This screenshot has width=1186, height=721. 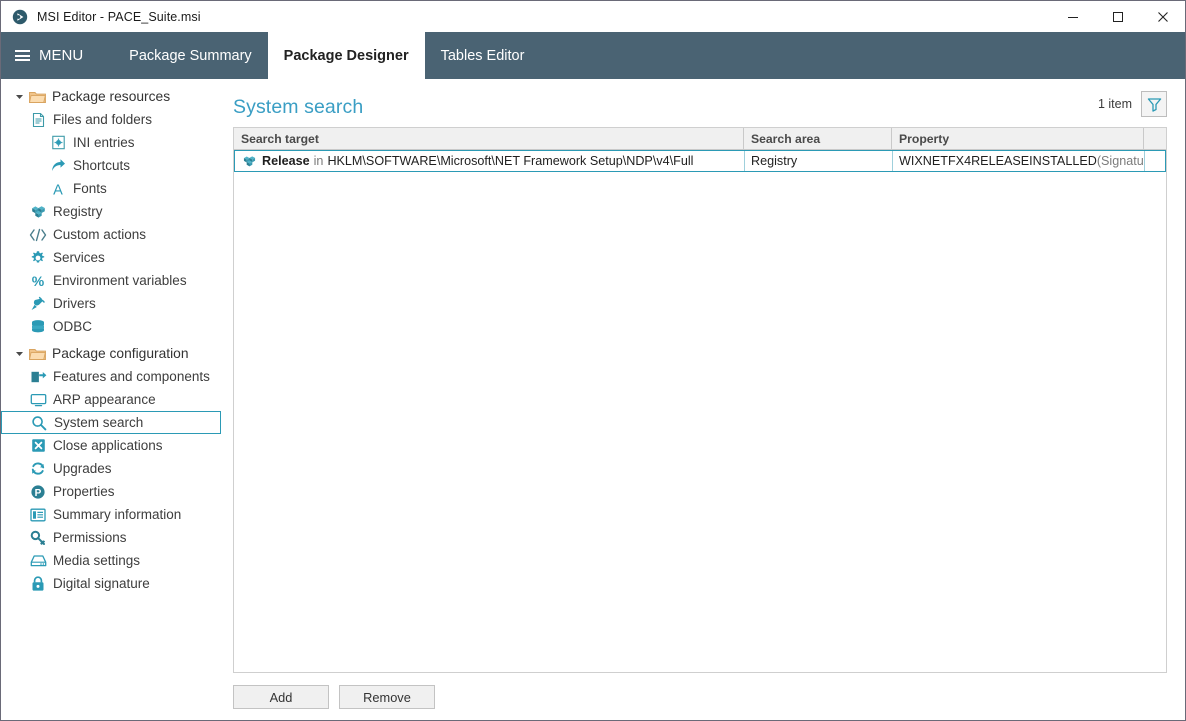 I want to click on sidebar-item-system-search: System search, so click(x=111, y=422).